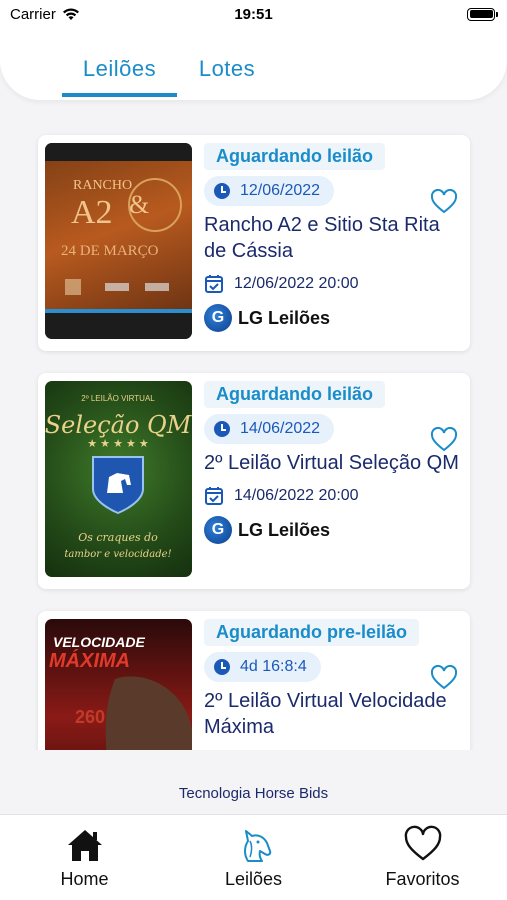  I want to click on nav-leiloes-label: Leilões, so click(253, 879).